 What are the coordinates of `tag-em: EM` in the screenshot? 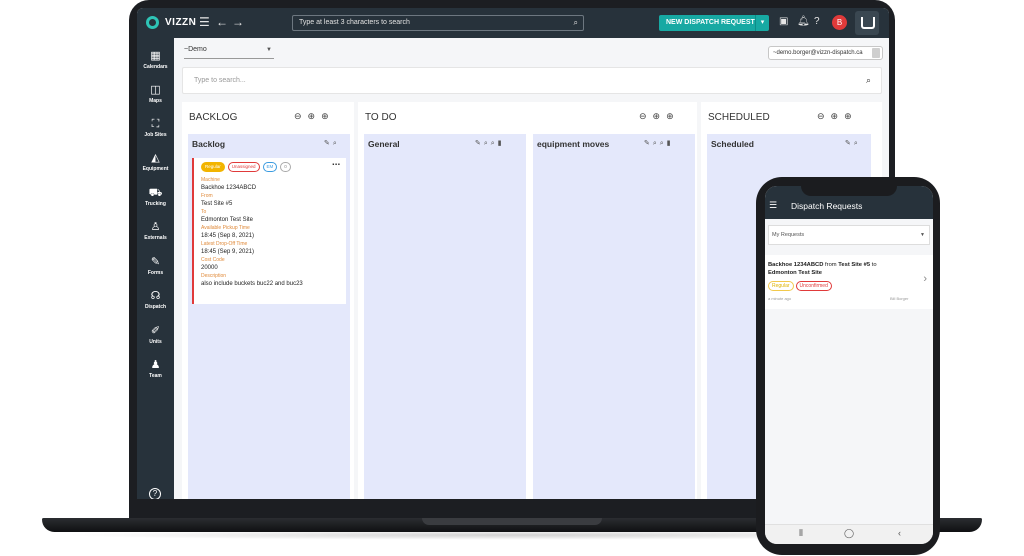 It's located at (270, 167).